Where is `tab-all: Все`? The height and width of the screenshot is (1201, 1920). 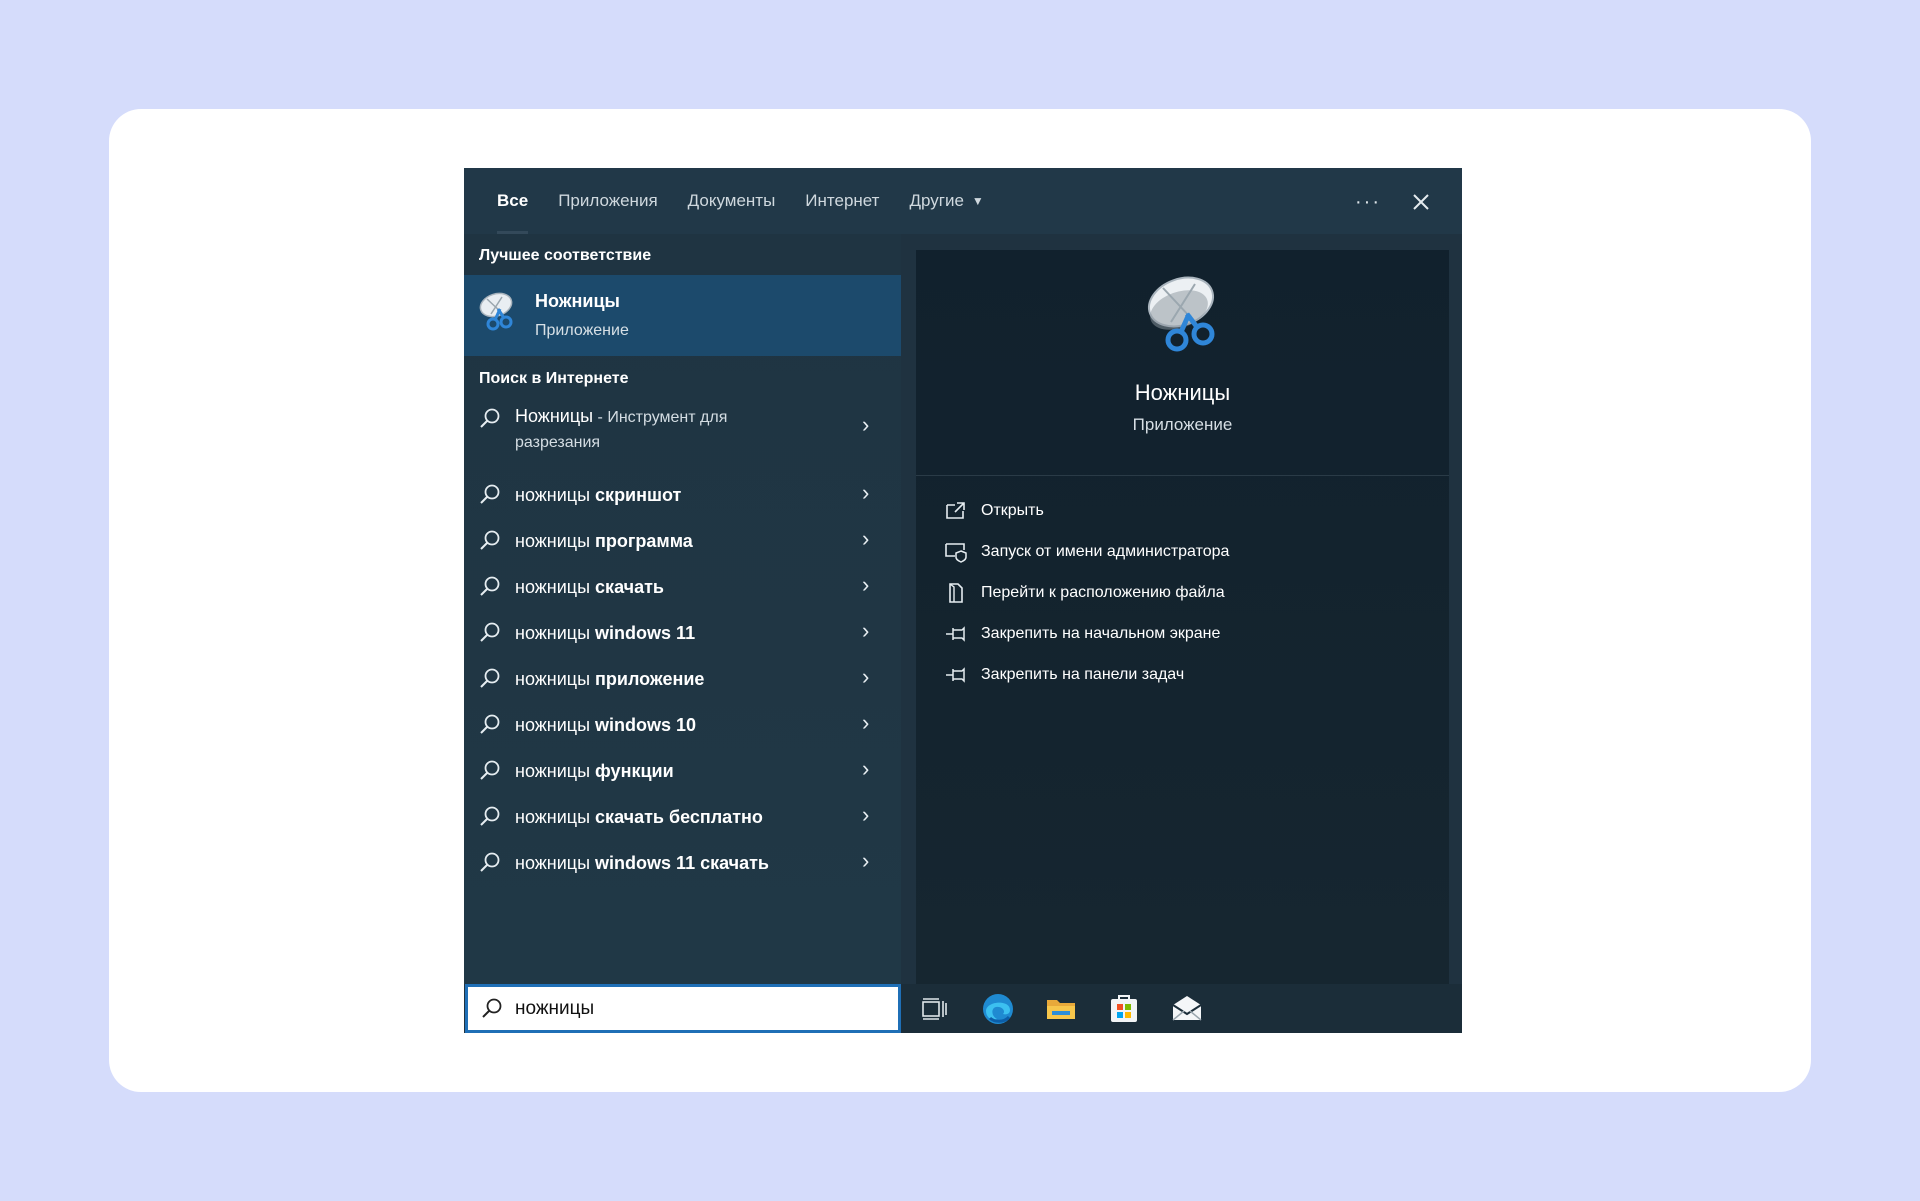 tab-all: Все is located at coordinates (512, 201).